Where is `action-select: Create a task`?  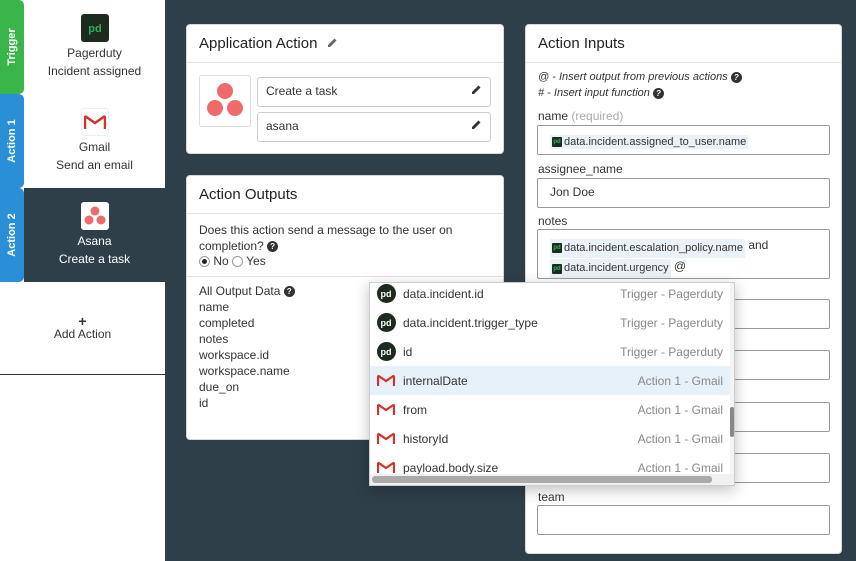 action-select: Create a task is located at coordinates (374, 92).